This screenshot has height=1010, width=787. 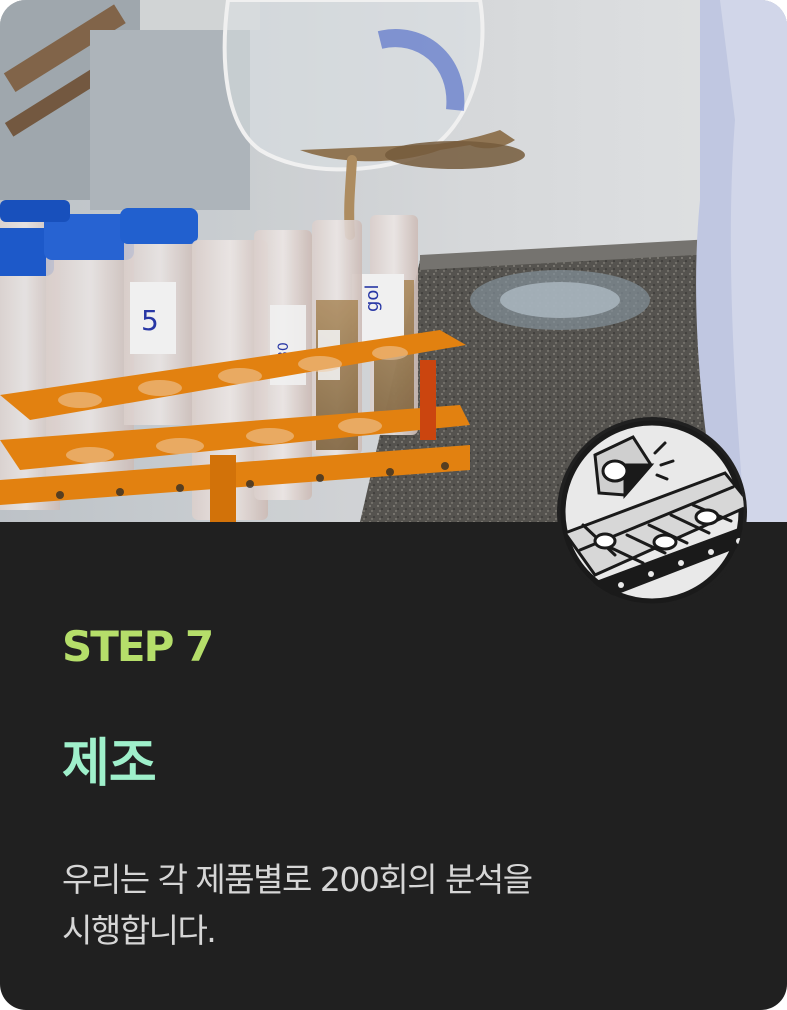 I want to click on description-line-1: 우리는 각 제품별로 200회의 분석을, so click(x=297, y=879).